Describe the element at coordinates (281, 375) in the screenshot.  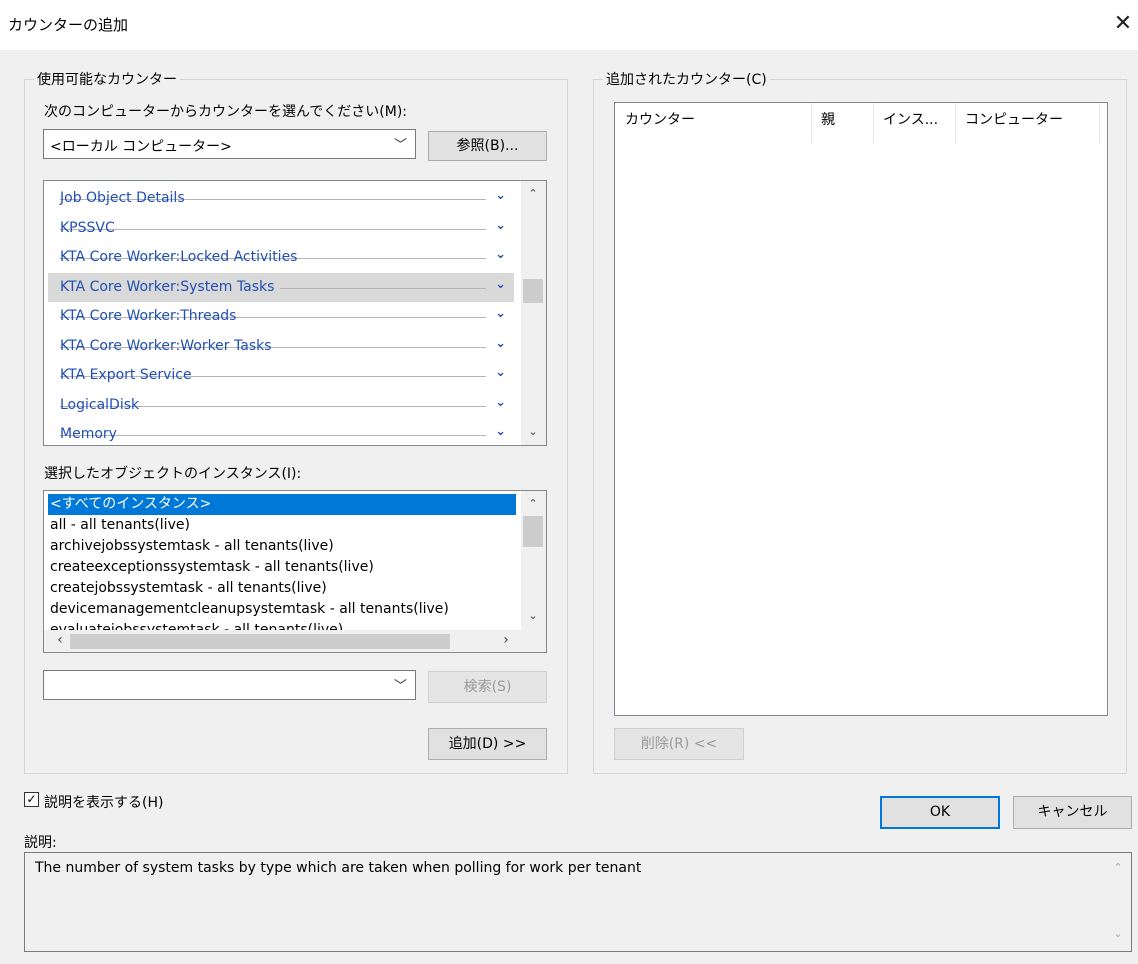
I see `object-list-item: KTA Export Service ⌄` at that location.